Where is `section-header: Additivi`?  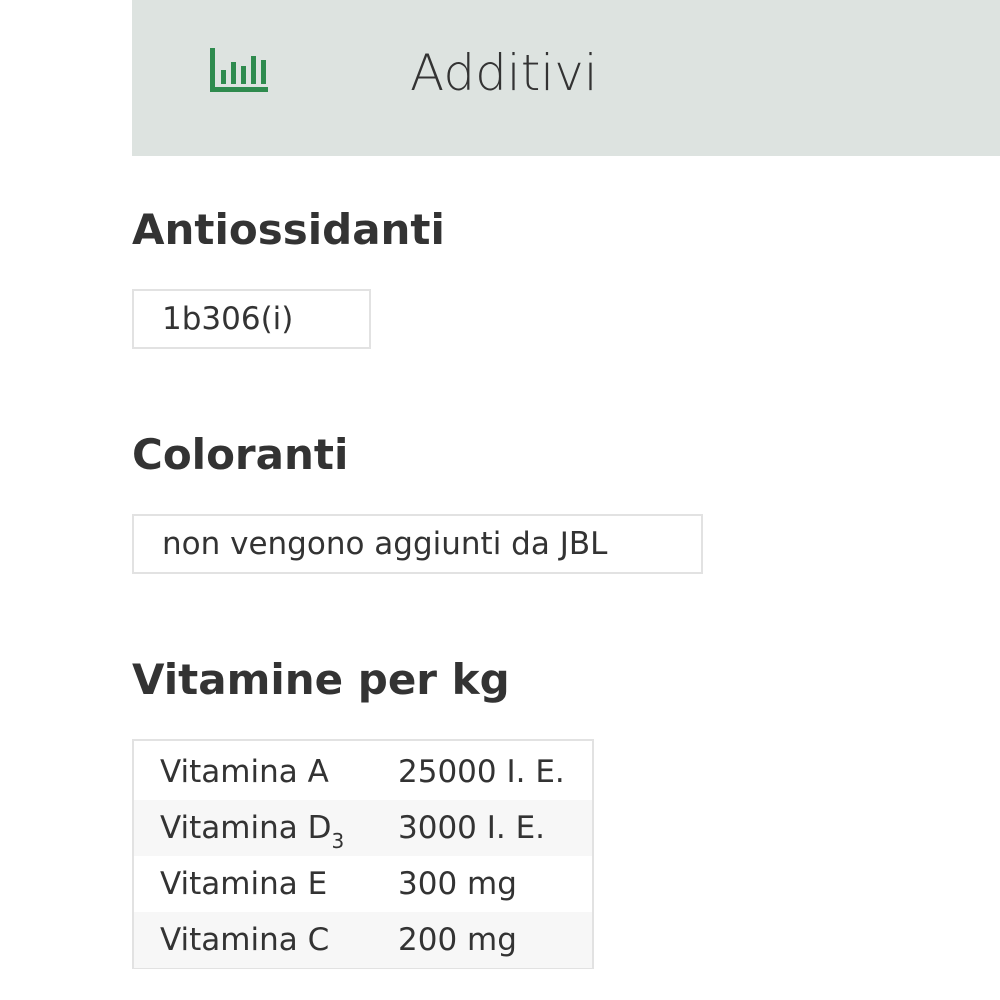
section-header: Additivi is located at coordinates (566, 78).